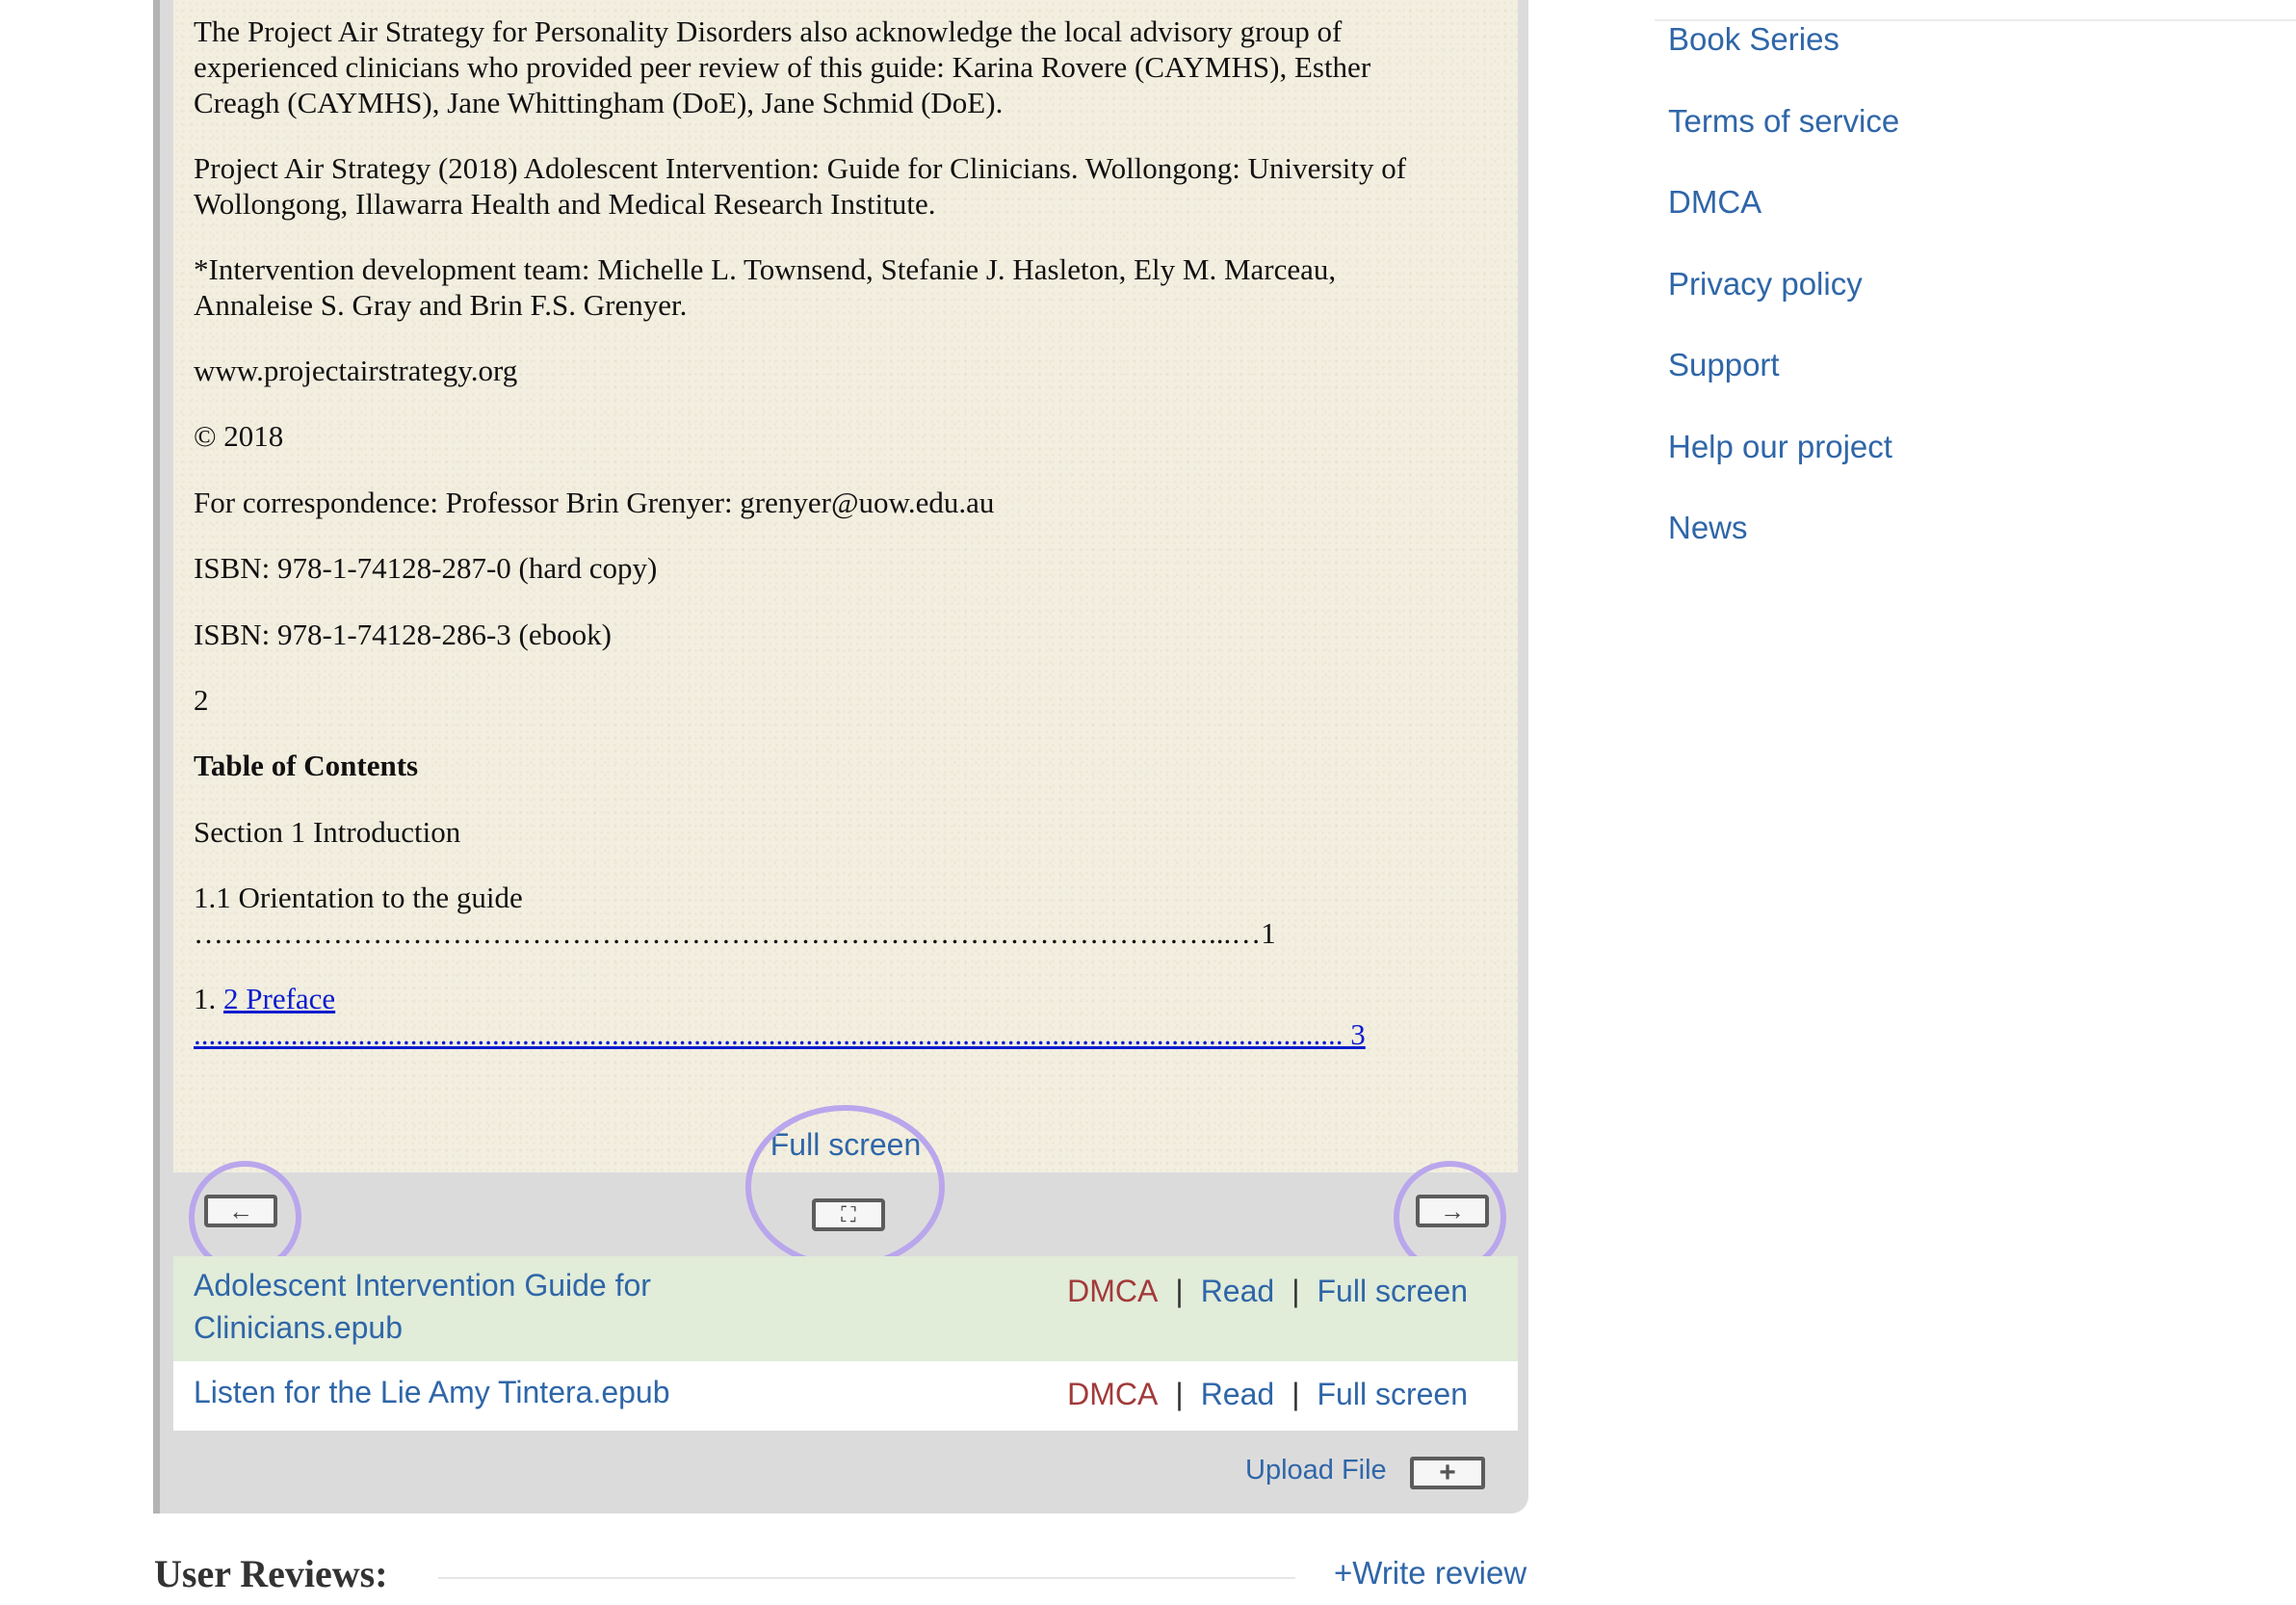 The image size is (2296, 1605). I want to click on upload-file-link: Upload File, so click(1316, 1471).